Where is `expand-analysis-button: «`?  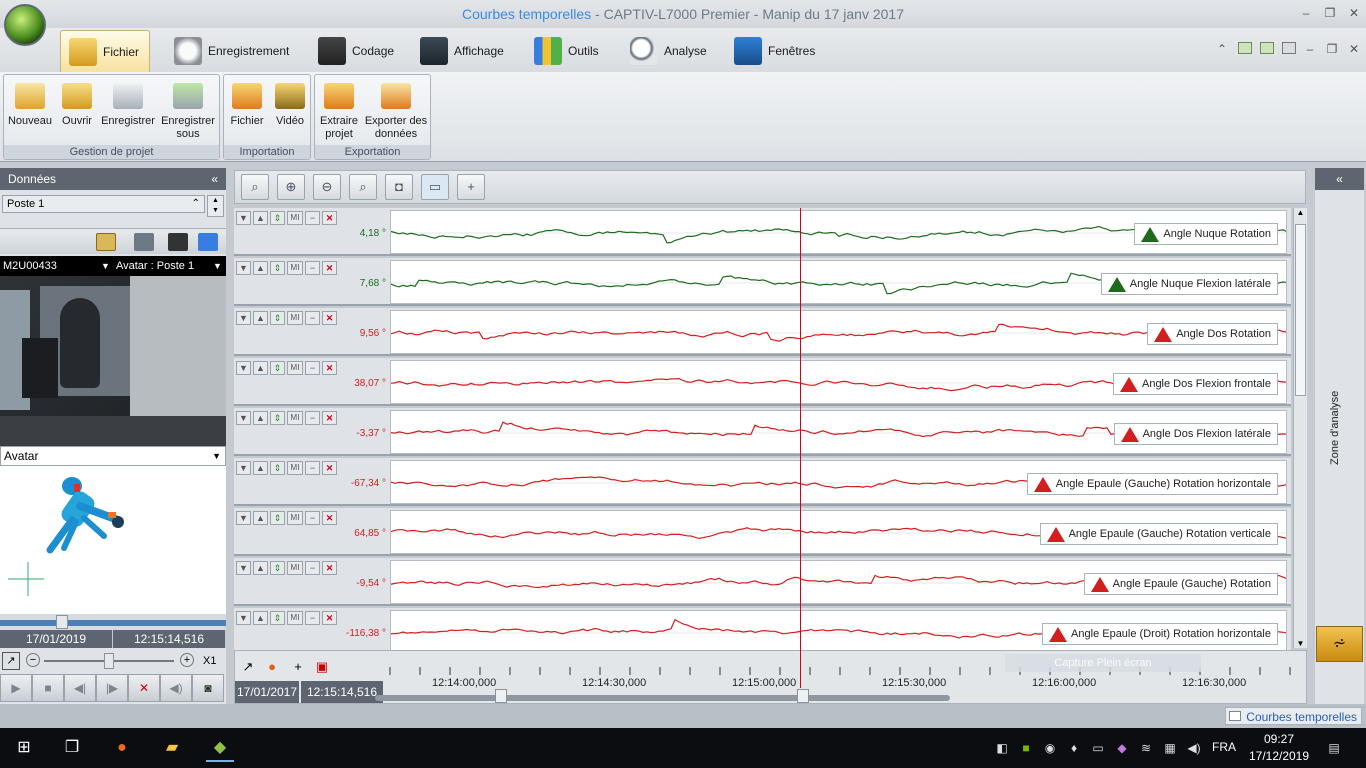 expand-analysis-button: « is located at coordinates (1339, 179).